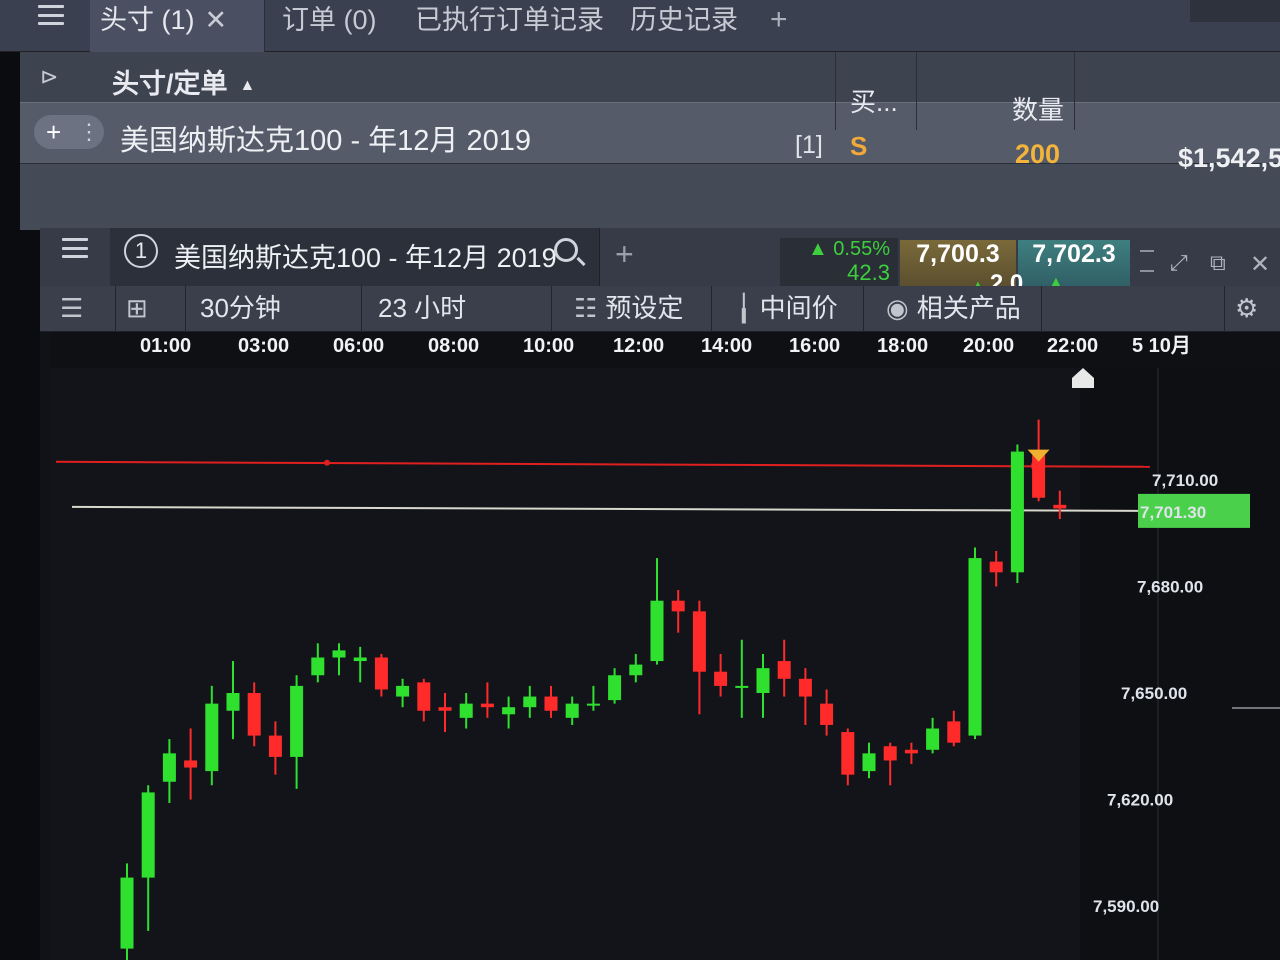 This screenshot has width=1280, height=960. Describe the element at coordinates (779, 26) in the screenshot. I see `add-tab-button: +` at that location.